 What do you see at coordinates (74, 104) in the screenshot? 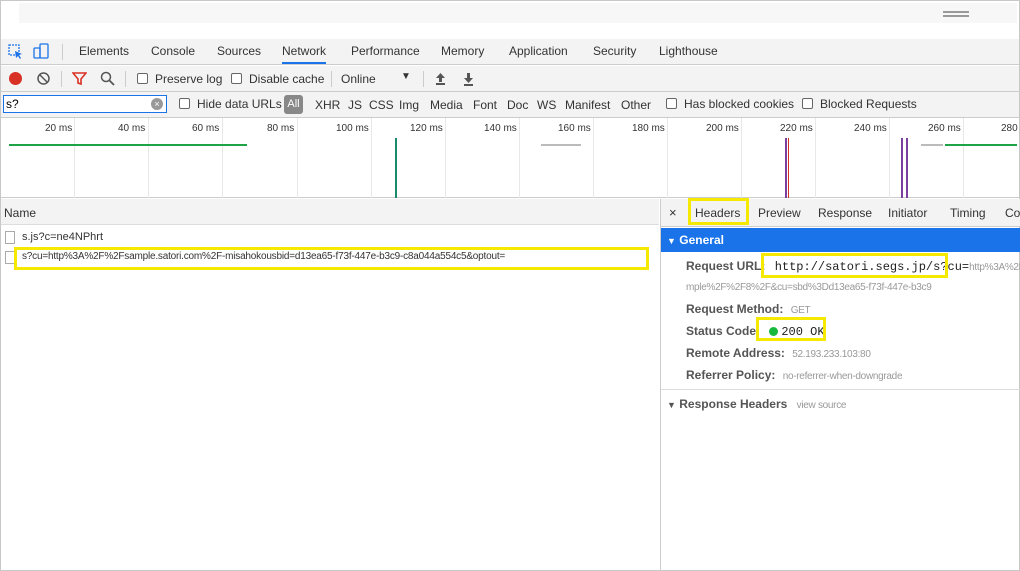
I see `filter-input` at bounding box center [74, 104].